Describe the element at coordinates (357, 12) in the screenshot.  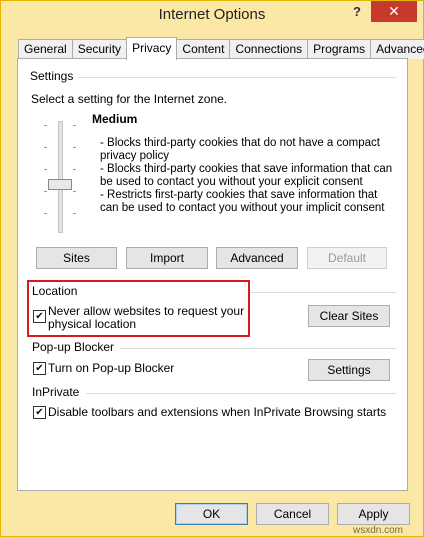
I see `help-button: ?` at that location.